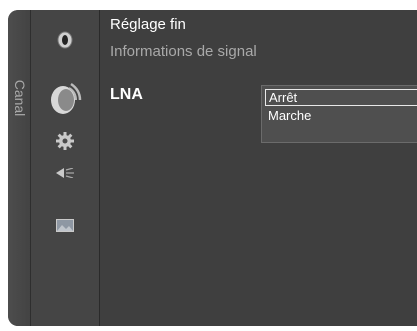 Image resolution: width=417 pixels, height=331 pixels. I want to click on menu-item-signal-info: Informations de signal, so click(183, 51).